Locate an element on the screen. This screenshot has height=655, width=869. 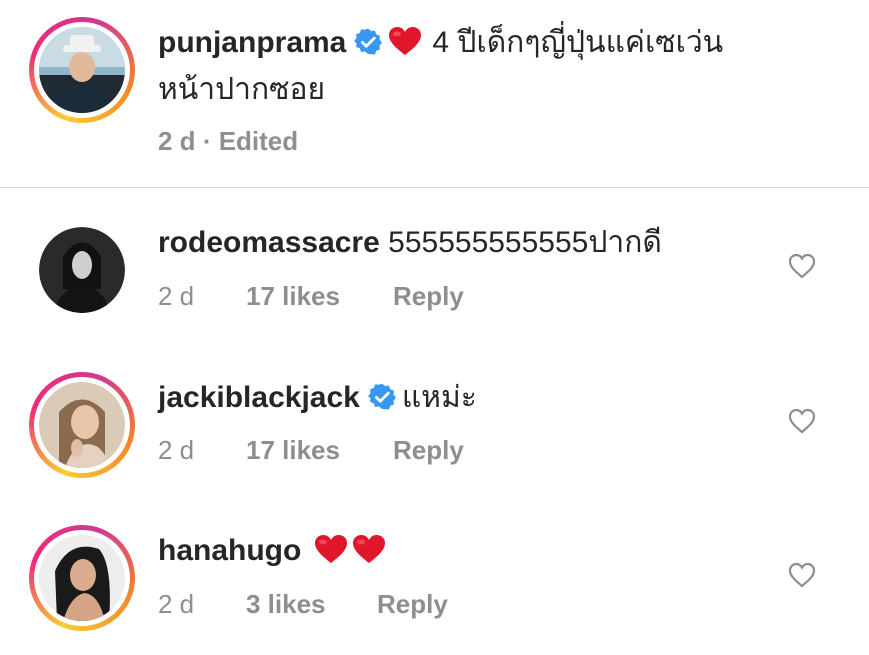
caption-text-line2: หน้าปากซอย is located at coordinates (242, 89).